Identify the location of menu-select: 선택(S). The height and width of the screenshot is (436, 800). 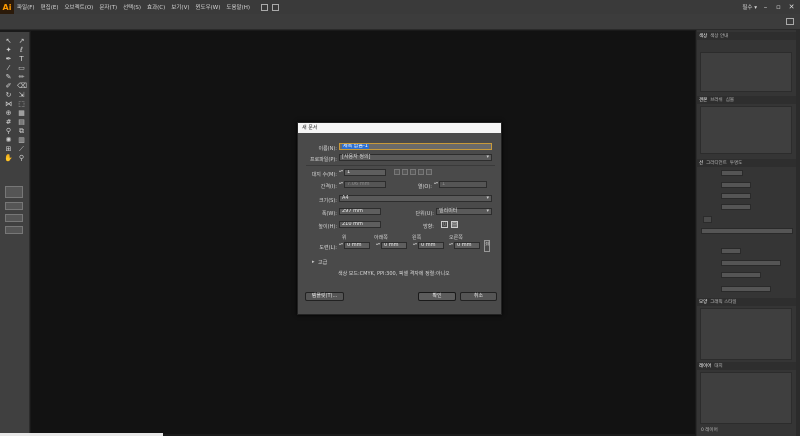
(132, 7).